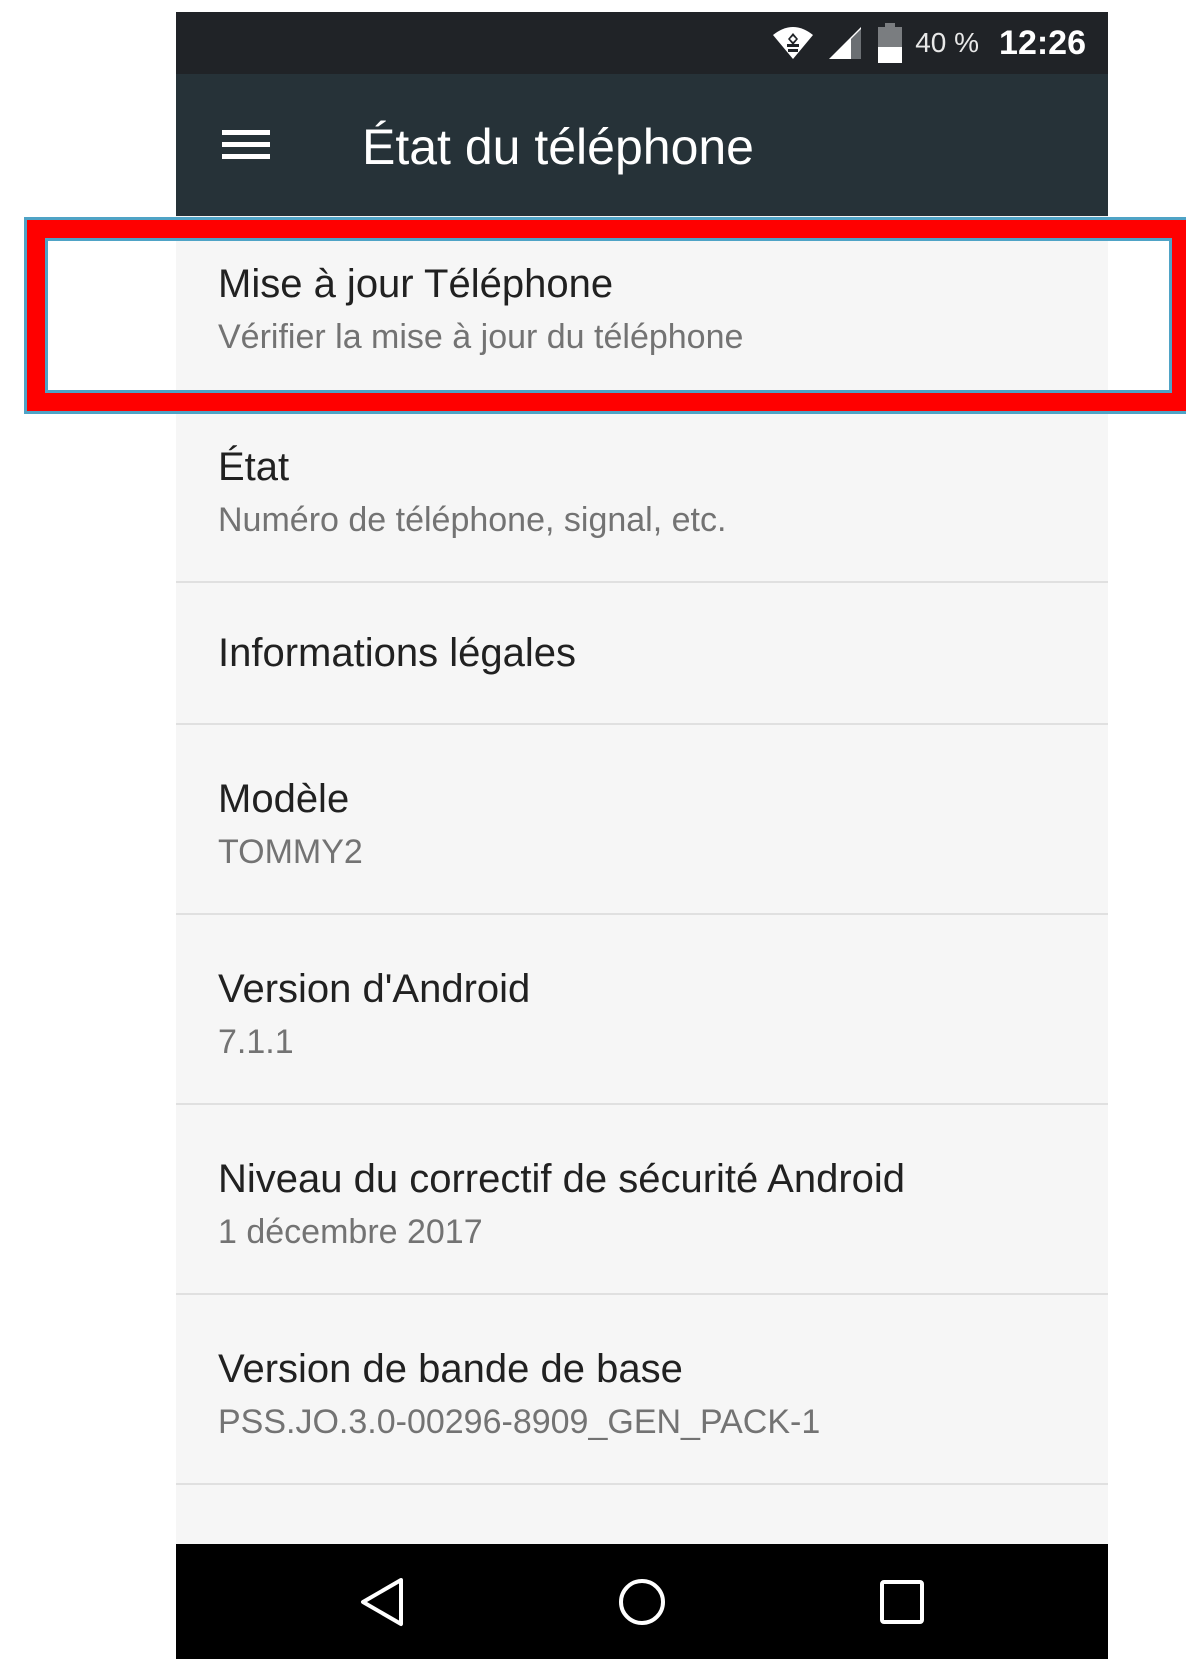 The height and width of the screenshot is (1659, 1186). Describe the element at coordinates (642, 1010) in the screenshot. I see `list-item-android-version: Version d'Android 7.1.1` at that location.